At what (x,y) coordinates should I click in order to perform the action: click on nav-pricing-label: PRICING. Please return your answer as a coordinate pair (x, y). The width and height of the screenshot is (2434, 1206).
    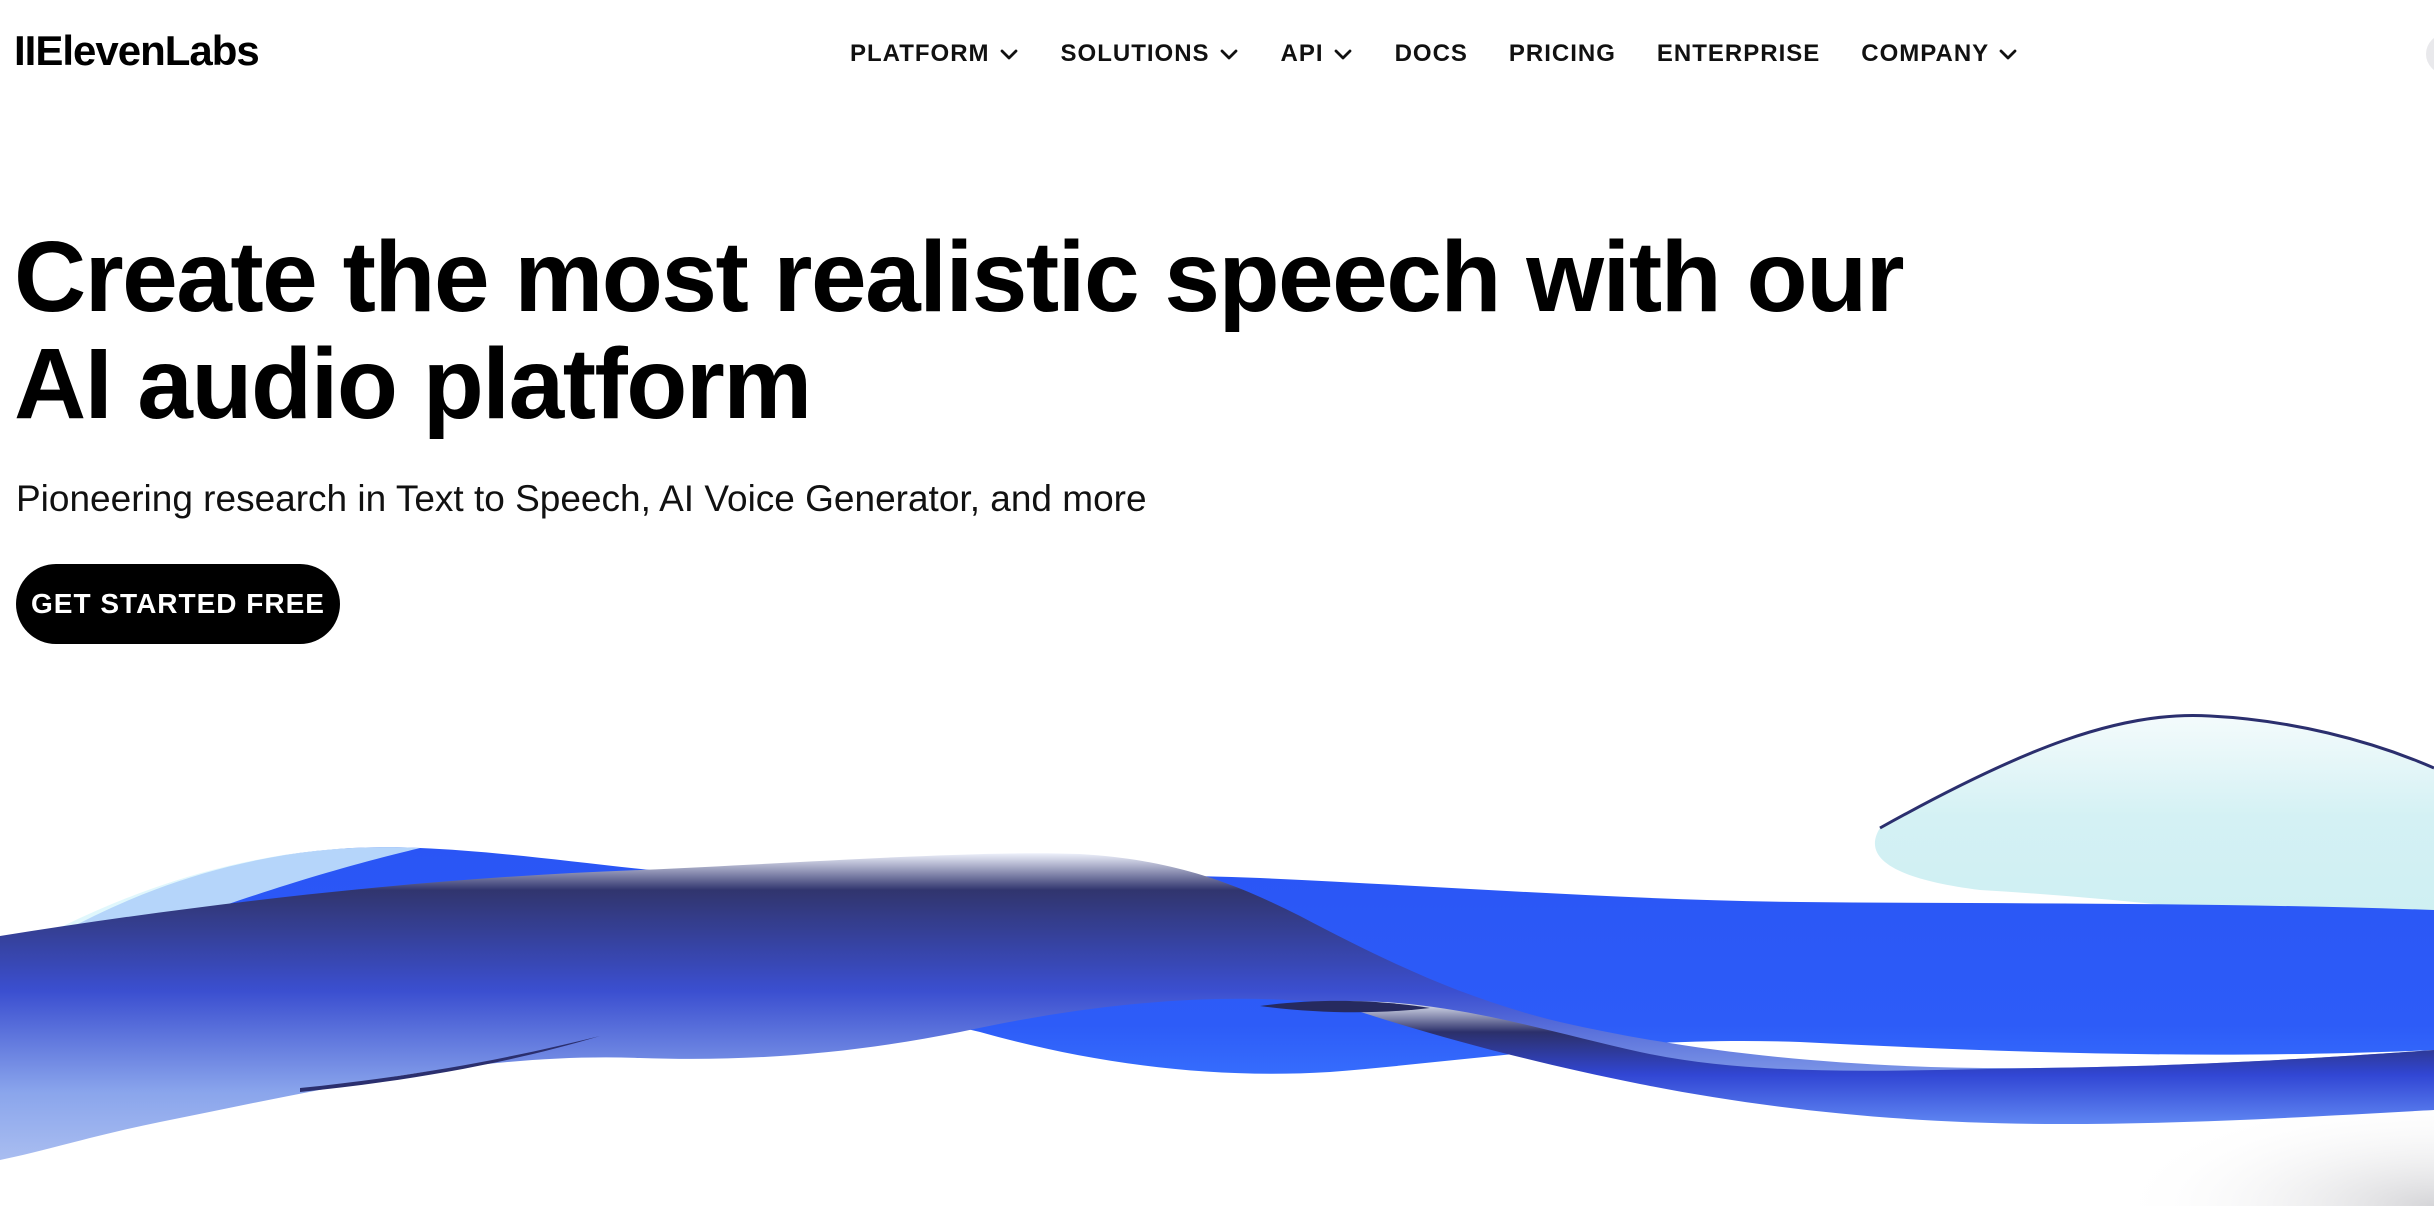
    Looking at the image, I should click on (1562, 53).